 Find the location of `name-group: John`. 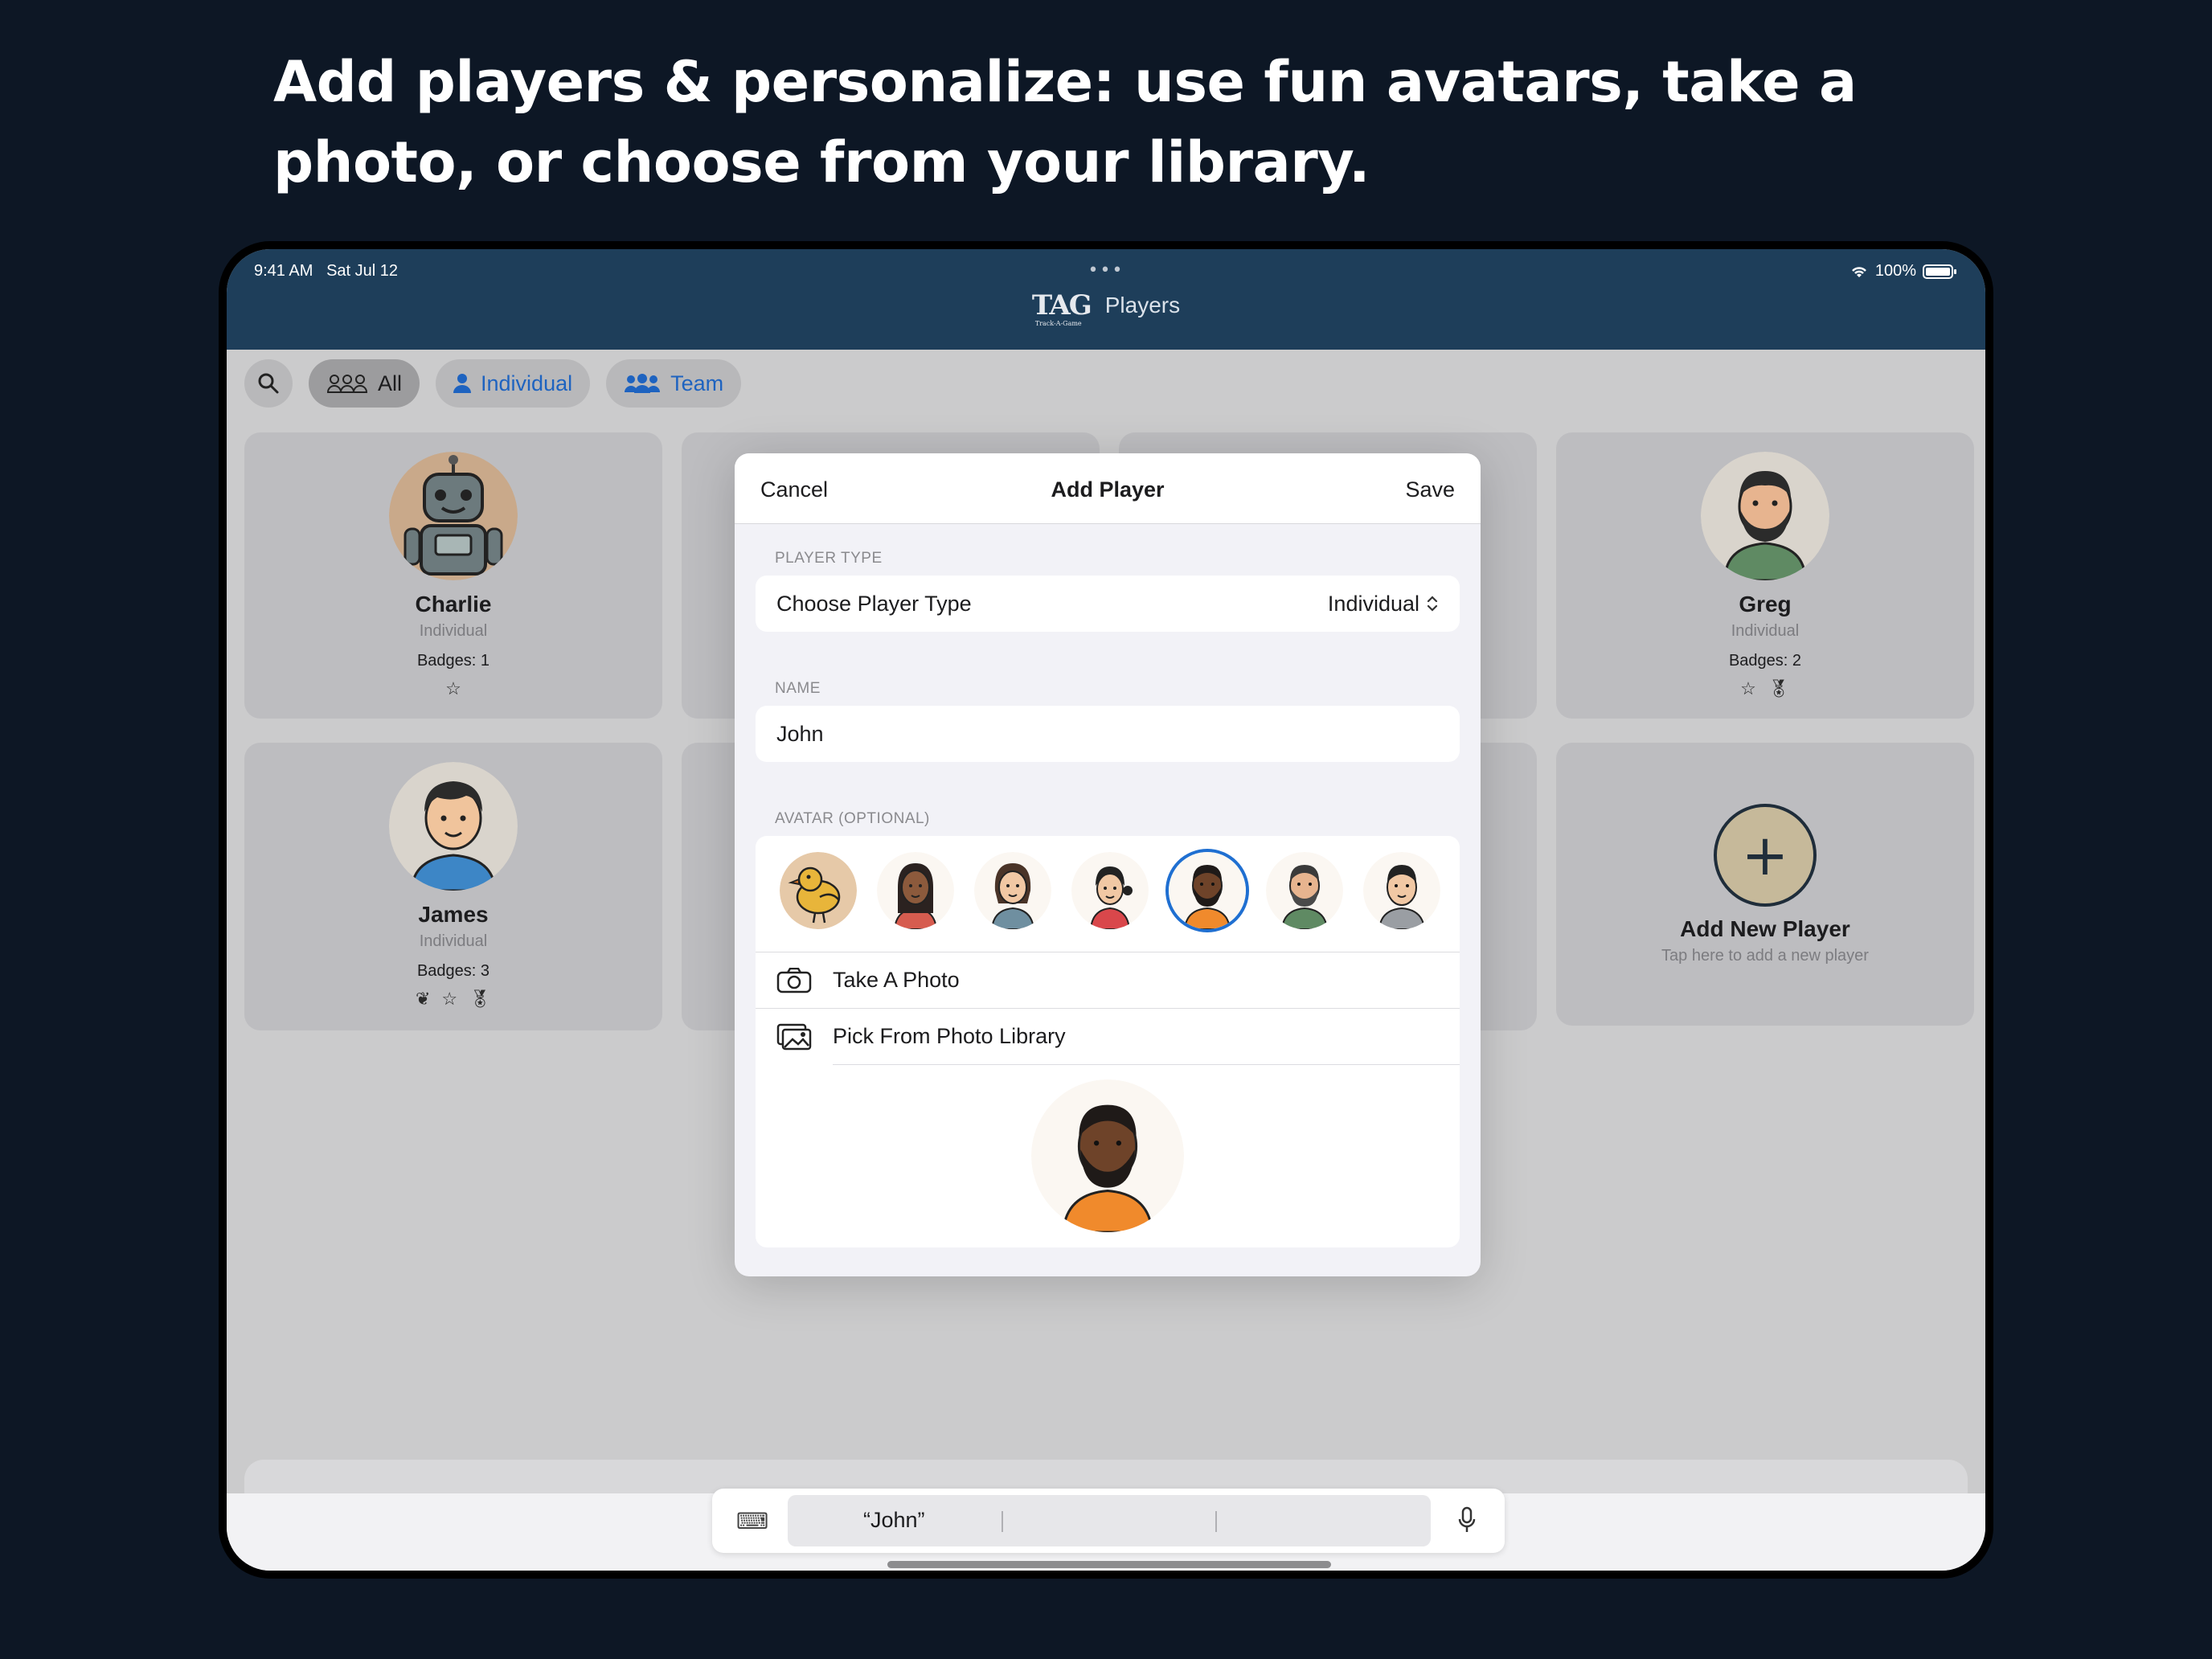

name-group: John is located at coordinates (1108, 734).